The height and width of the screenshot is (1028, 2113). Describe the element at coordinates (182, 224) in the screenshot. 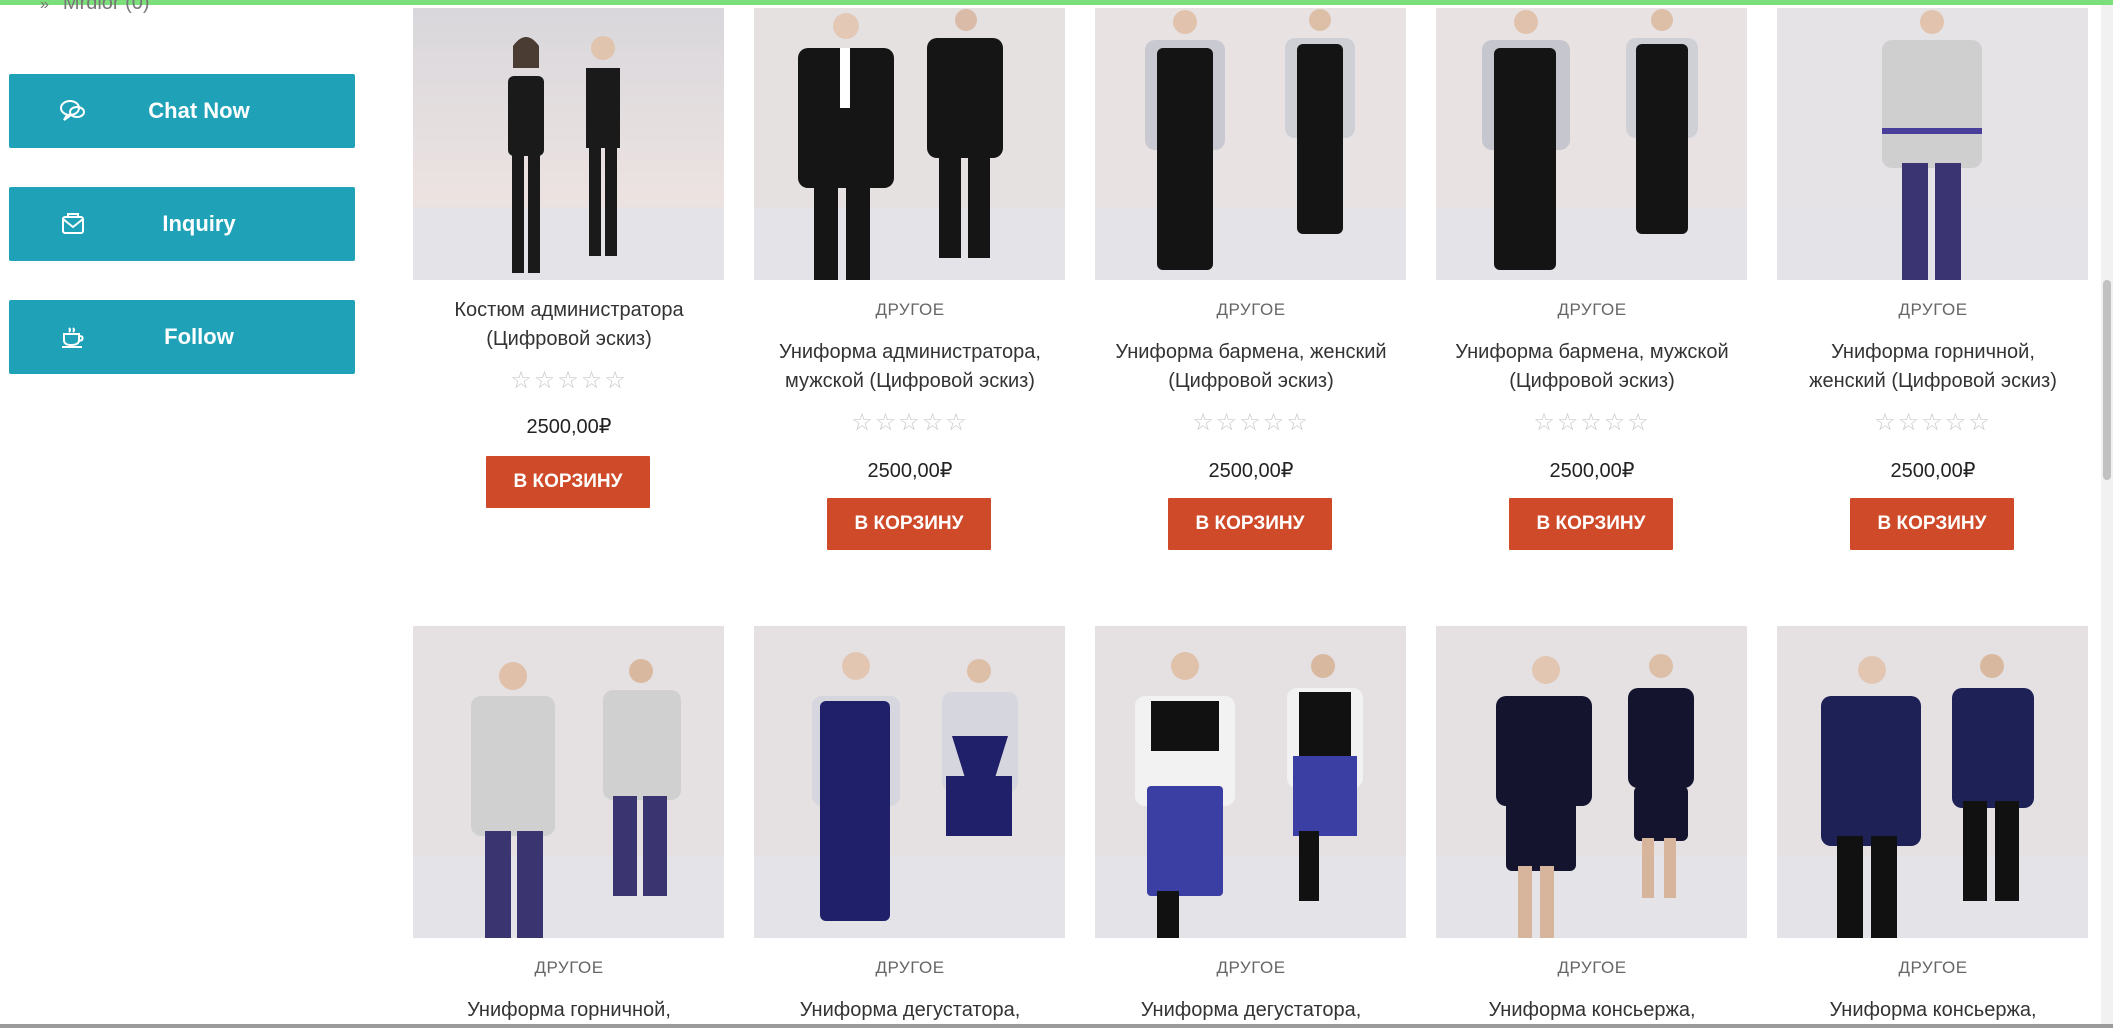

I see `inquiry-button: Inquiry` at that location.